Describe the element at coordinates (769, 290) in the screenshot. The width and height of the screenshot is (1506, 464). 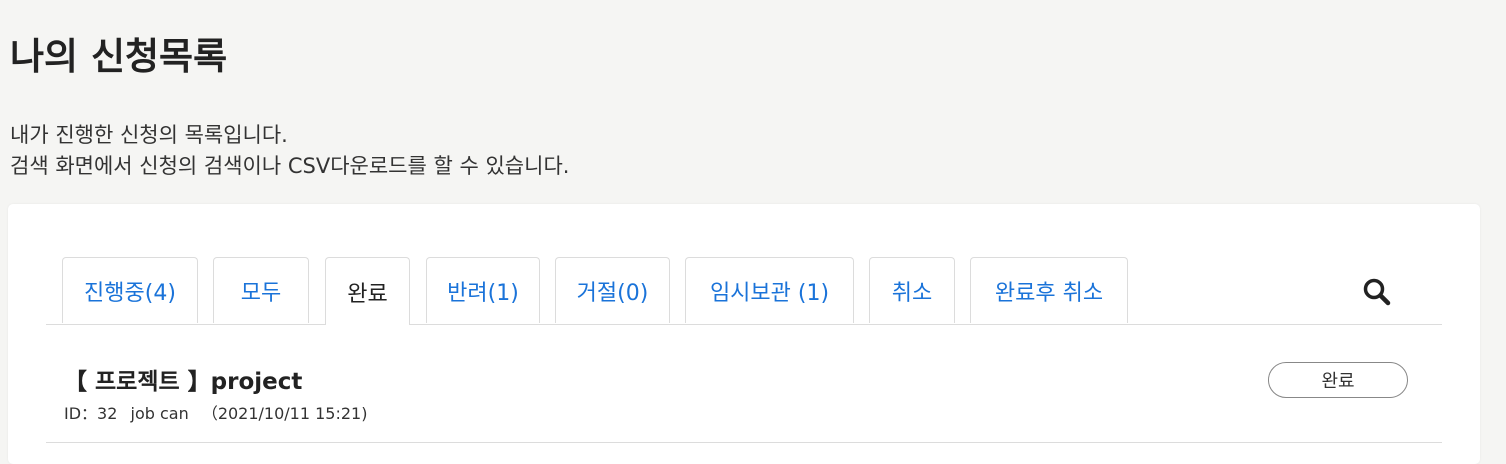
I see `tab-draft: 임시보관 (1)` at that location.